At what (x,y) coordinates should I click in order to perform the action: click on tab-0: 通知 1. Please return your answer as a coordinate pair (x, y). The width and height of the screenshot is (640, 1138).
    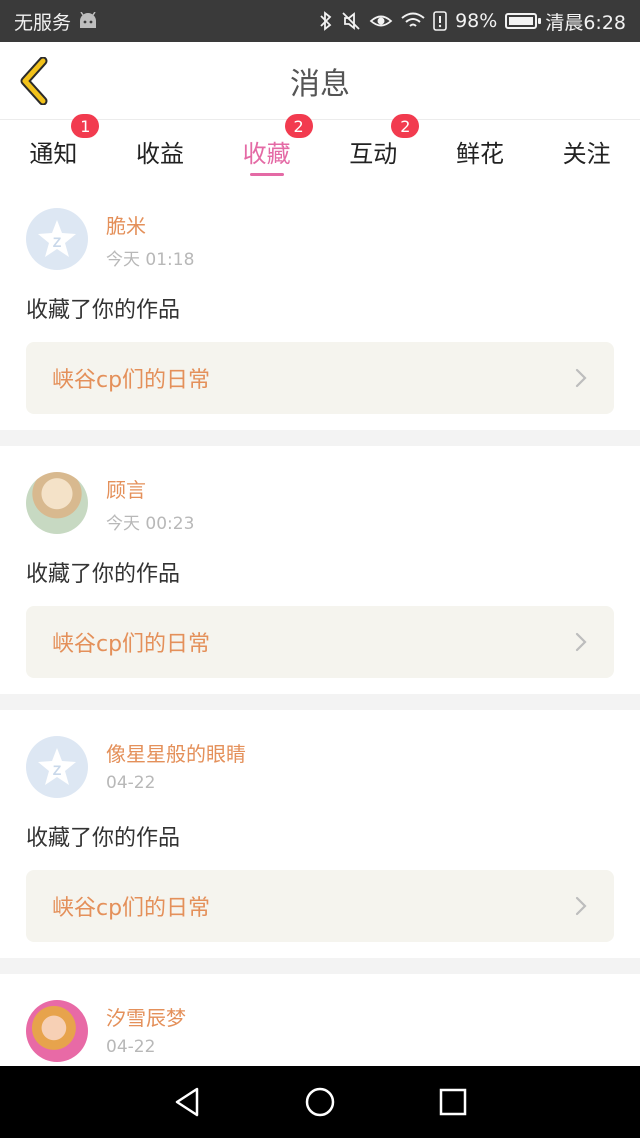
    Looking at the image, I should click on (53, 148).